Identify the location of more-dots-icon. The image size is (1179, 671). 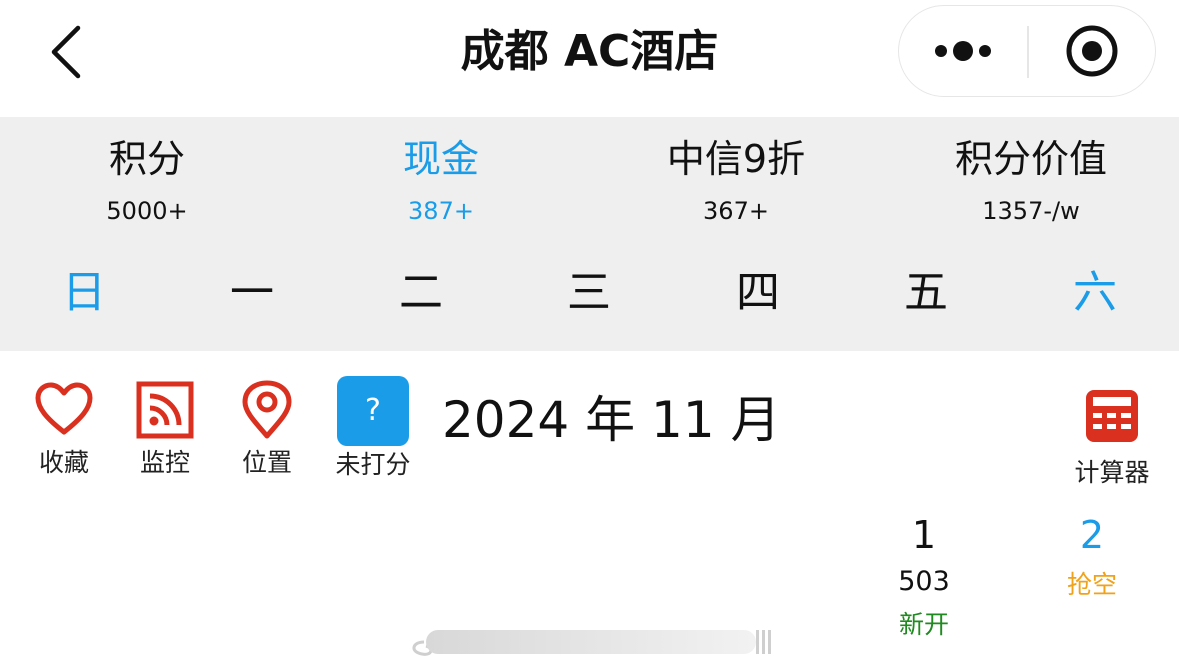
(963, 51).